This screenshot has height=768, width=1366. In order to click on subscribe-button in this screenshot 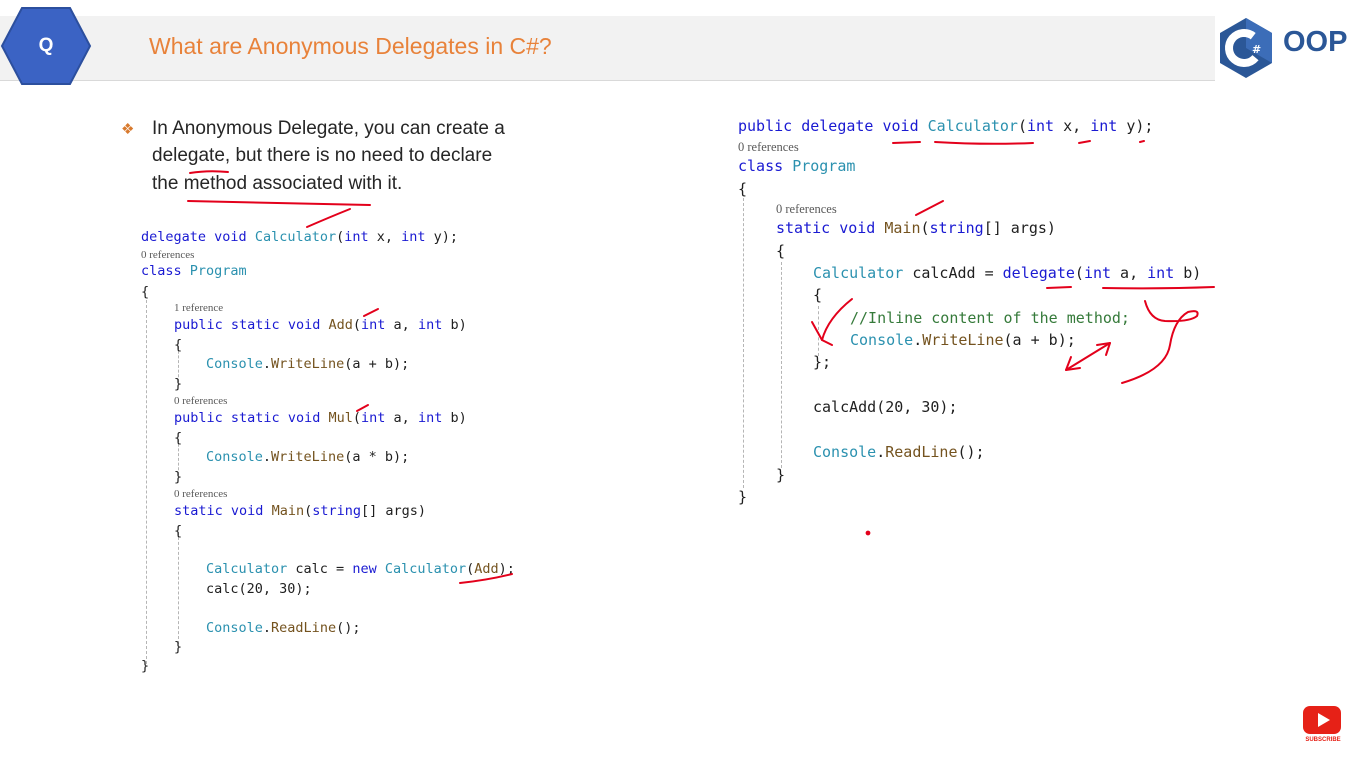, I will do `click(1322, 720)`.